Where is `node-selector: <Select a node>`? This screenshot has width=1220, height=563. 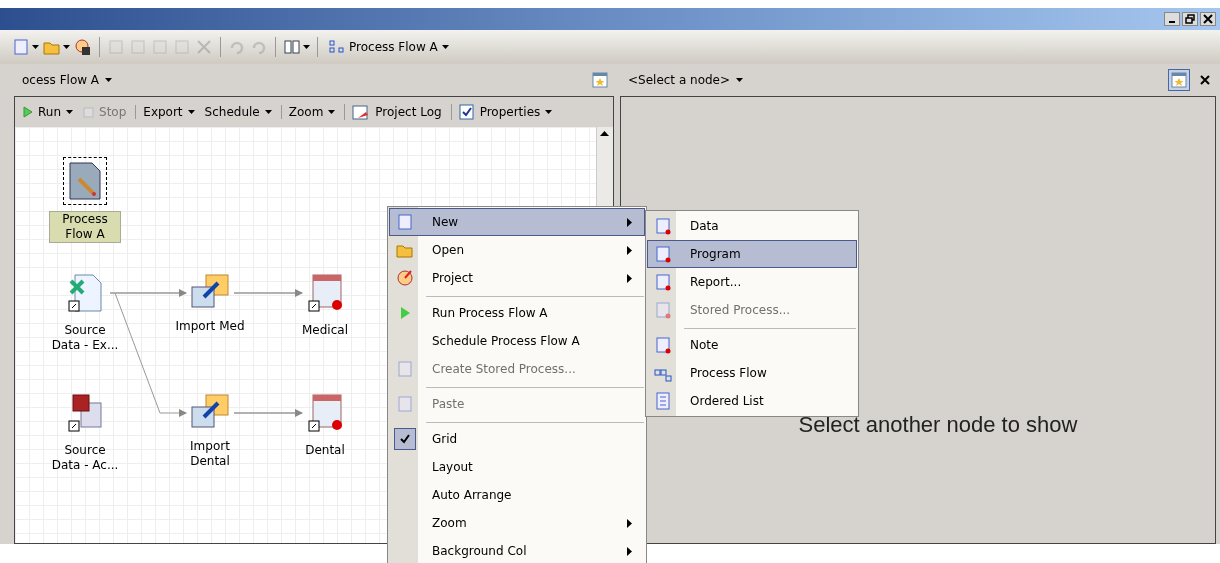 node-selector: <Select a node> is located at coordinates (686, 80).